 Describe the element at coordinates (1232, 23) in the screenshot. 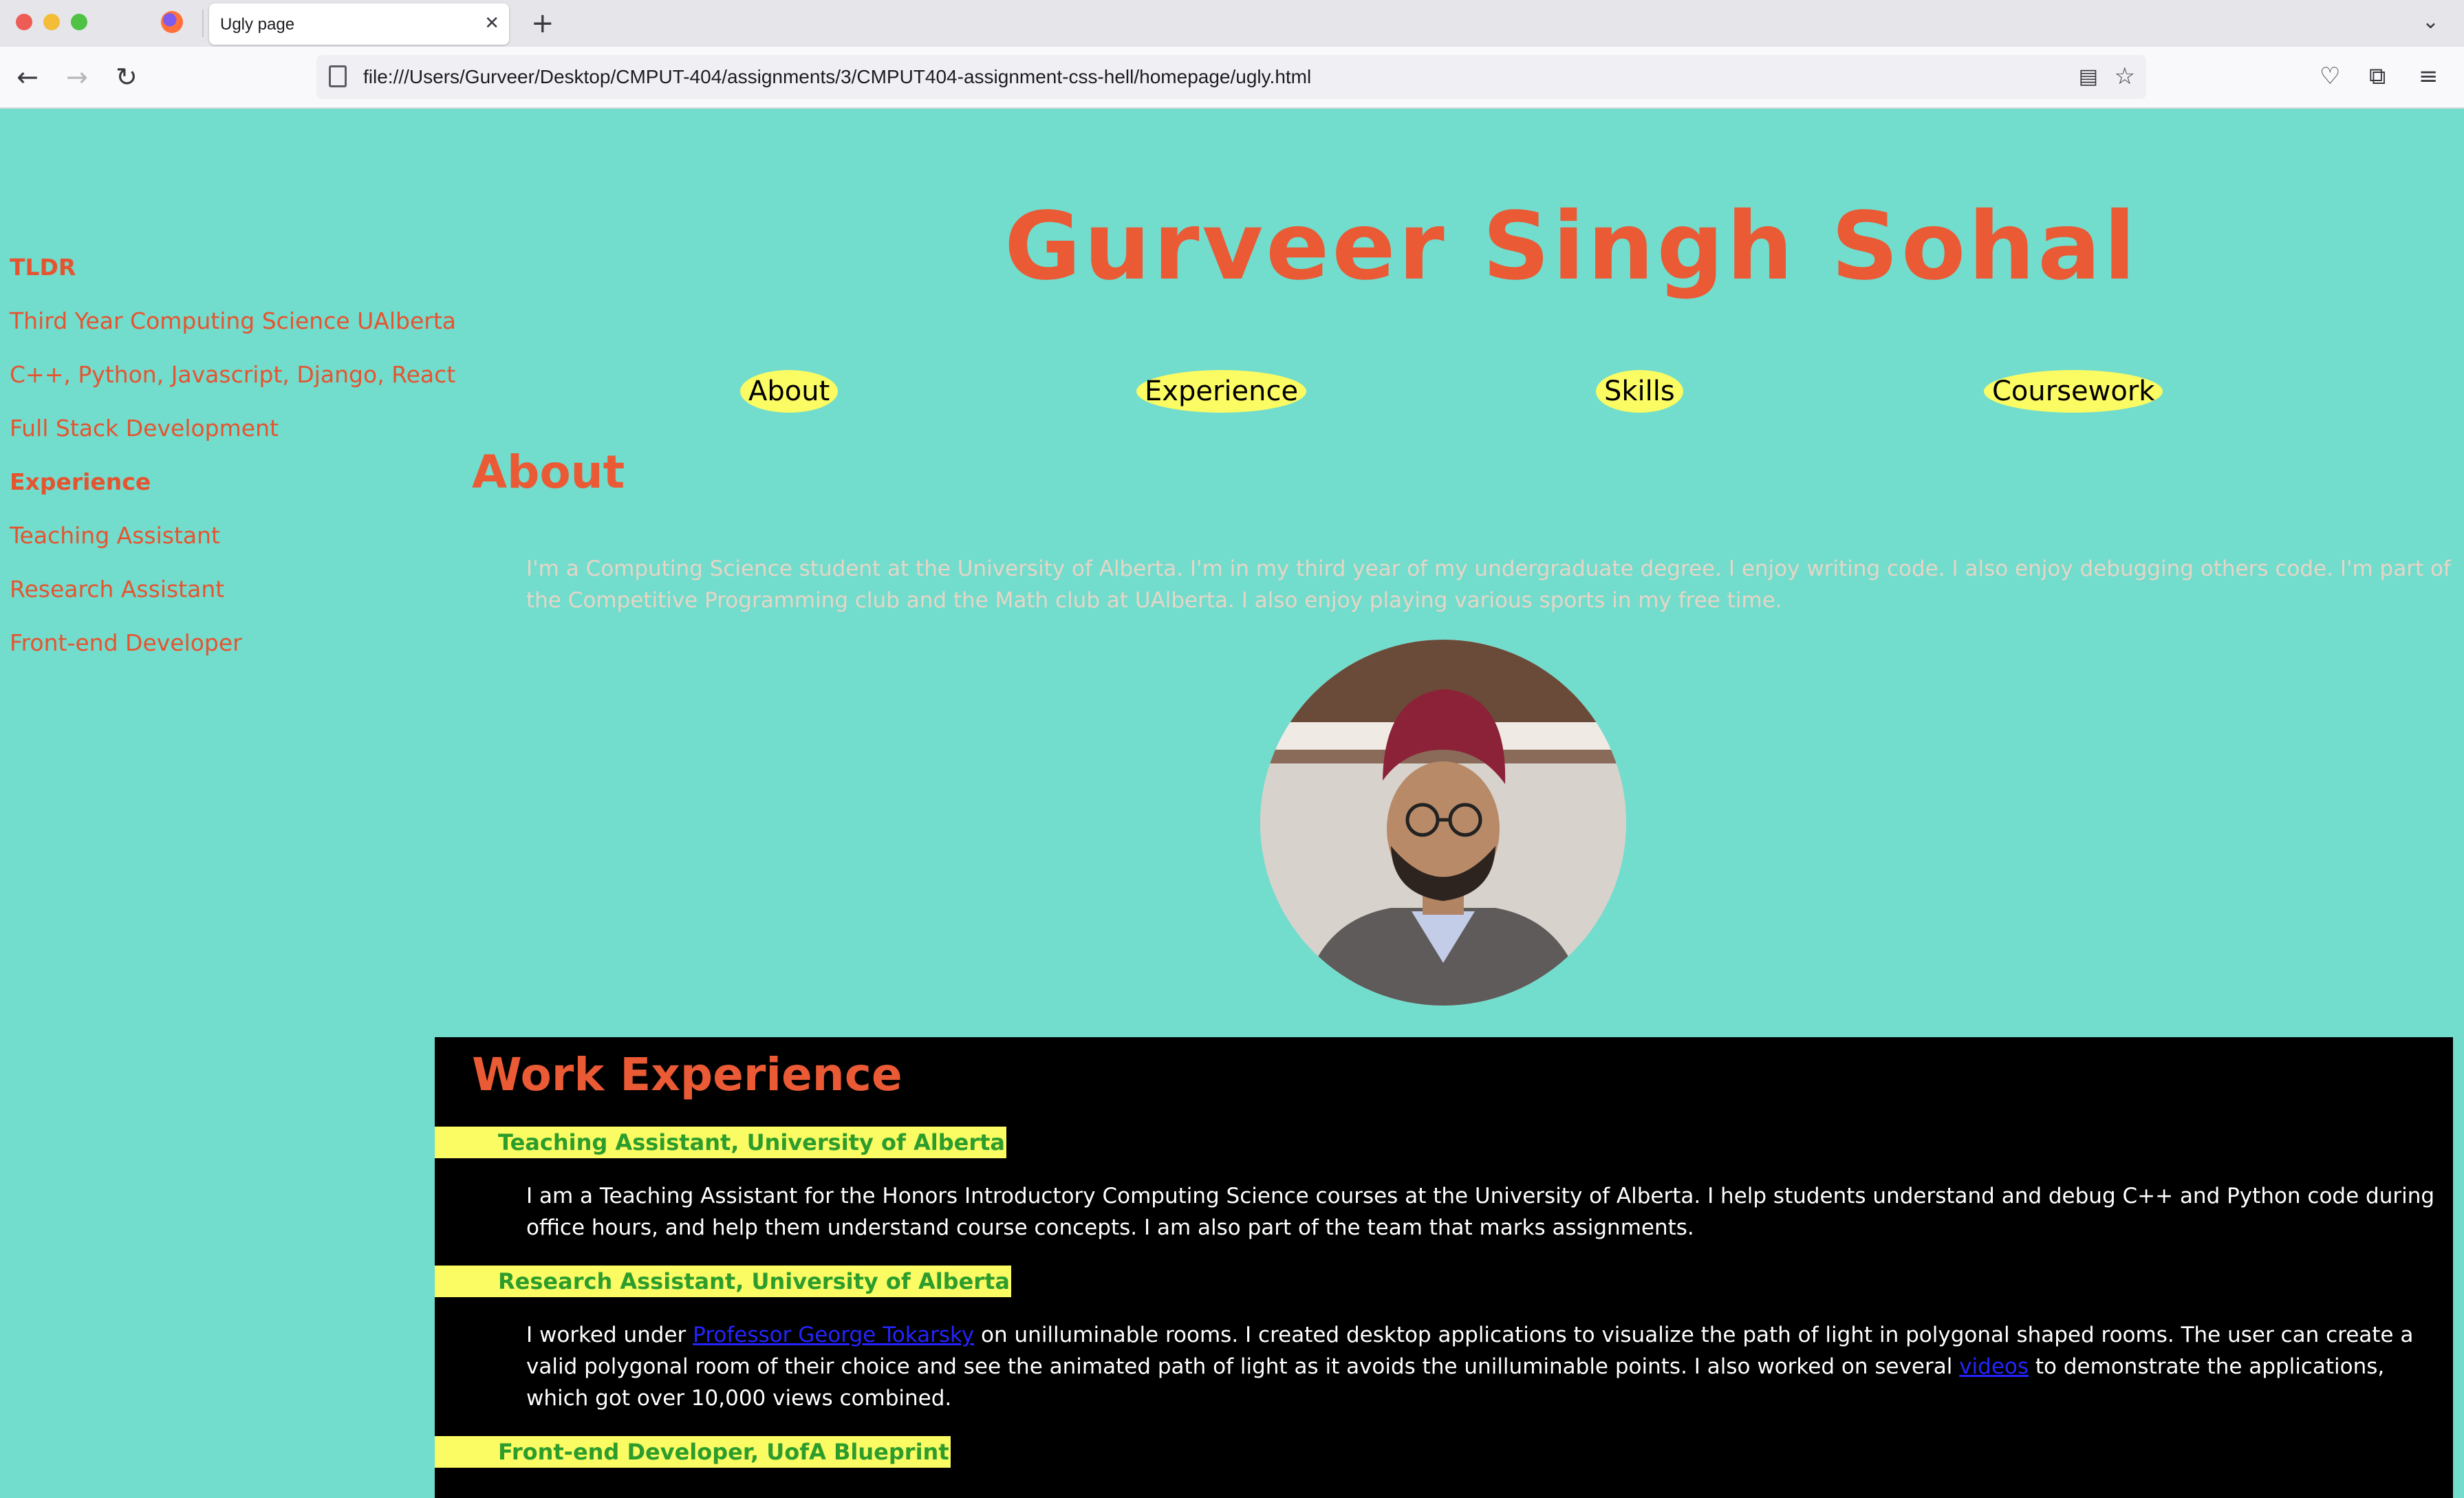

I see `browser-tab-bar: Ugly page ✕ + ⌄` at that location.